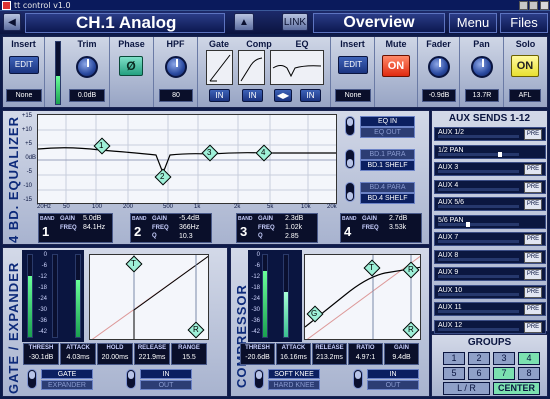 The width and height of the screenshot is (550, 399). I want to click on gate-param-thresh: THRESH -30.1dB, so click(41, 354).